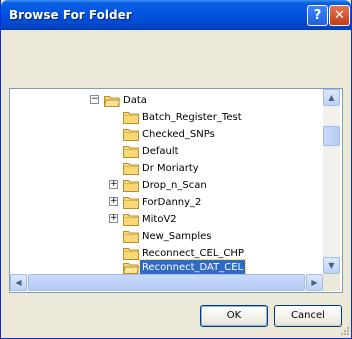  Describe the element at coordinates (172, 202) in the screenshot. I see `tree-item-label: ForDanny_2` at that location.